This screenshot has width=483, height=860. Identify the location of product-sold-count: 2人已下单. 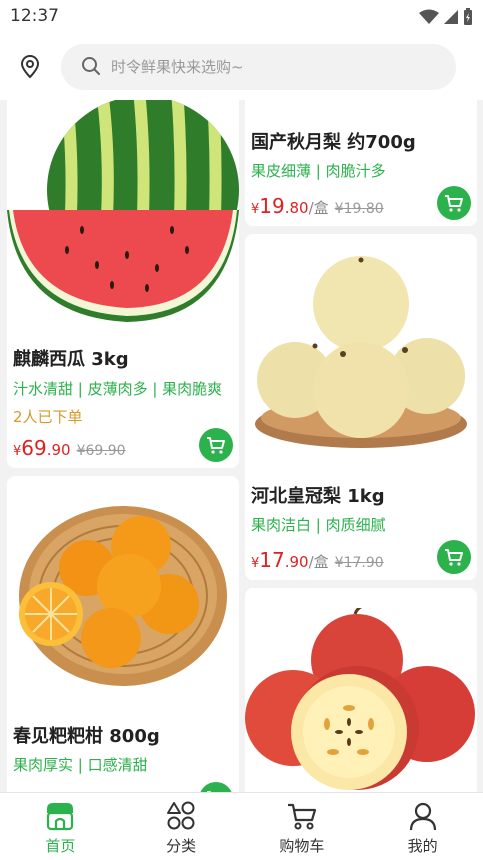
(48, 417).